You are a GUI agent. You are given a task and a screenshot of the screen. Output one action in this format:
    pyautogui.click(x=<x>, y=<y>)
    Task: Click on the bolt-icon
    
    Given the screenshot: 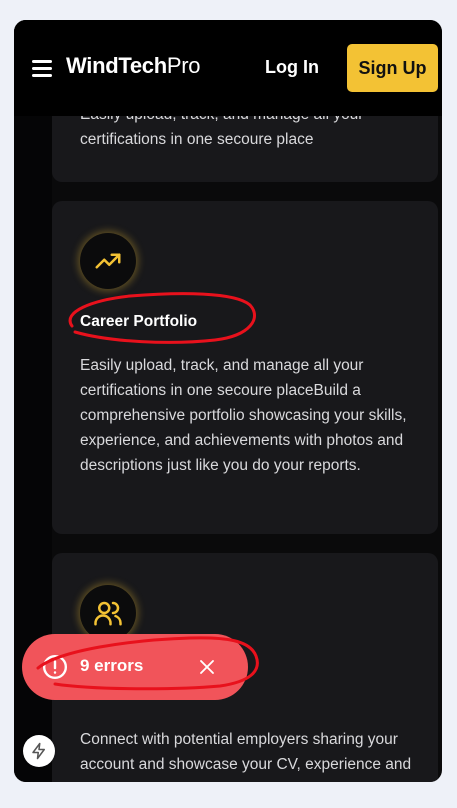 What is the action you would take?
    pyautogui.click(x=38, y=751)
    